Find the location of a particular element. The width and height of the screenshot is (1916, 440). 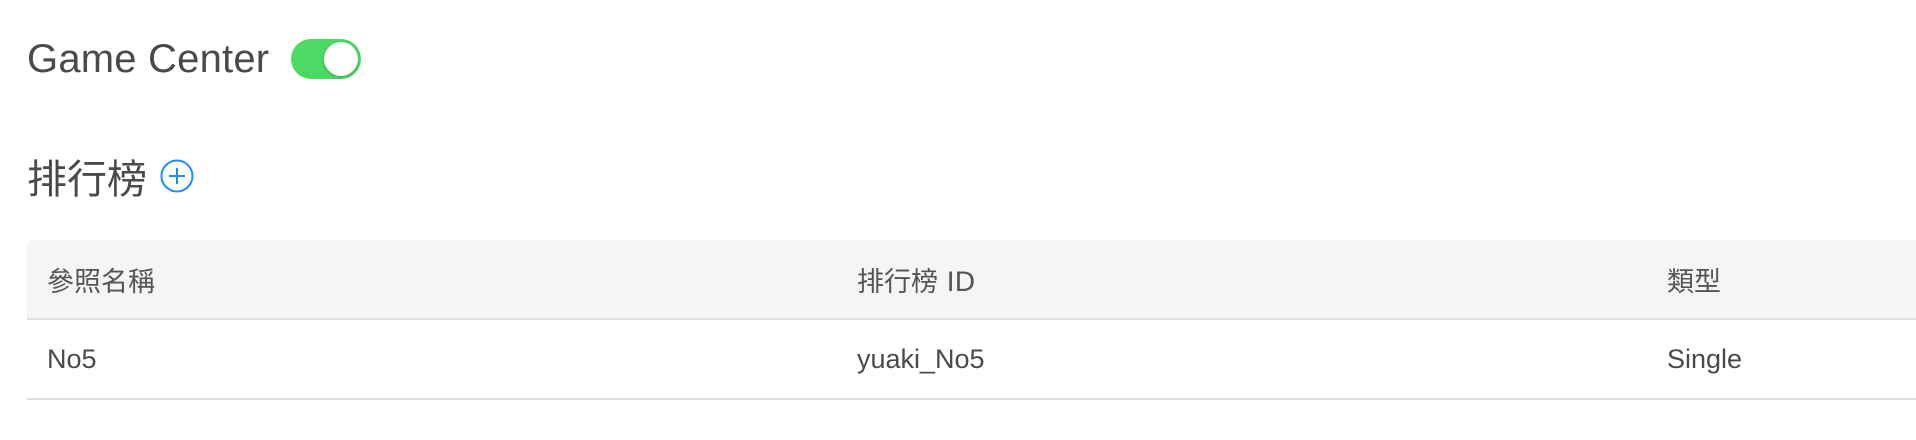

plus-circle-icon is located at coordinates (177, 176).